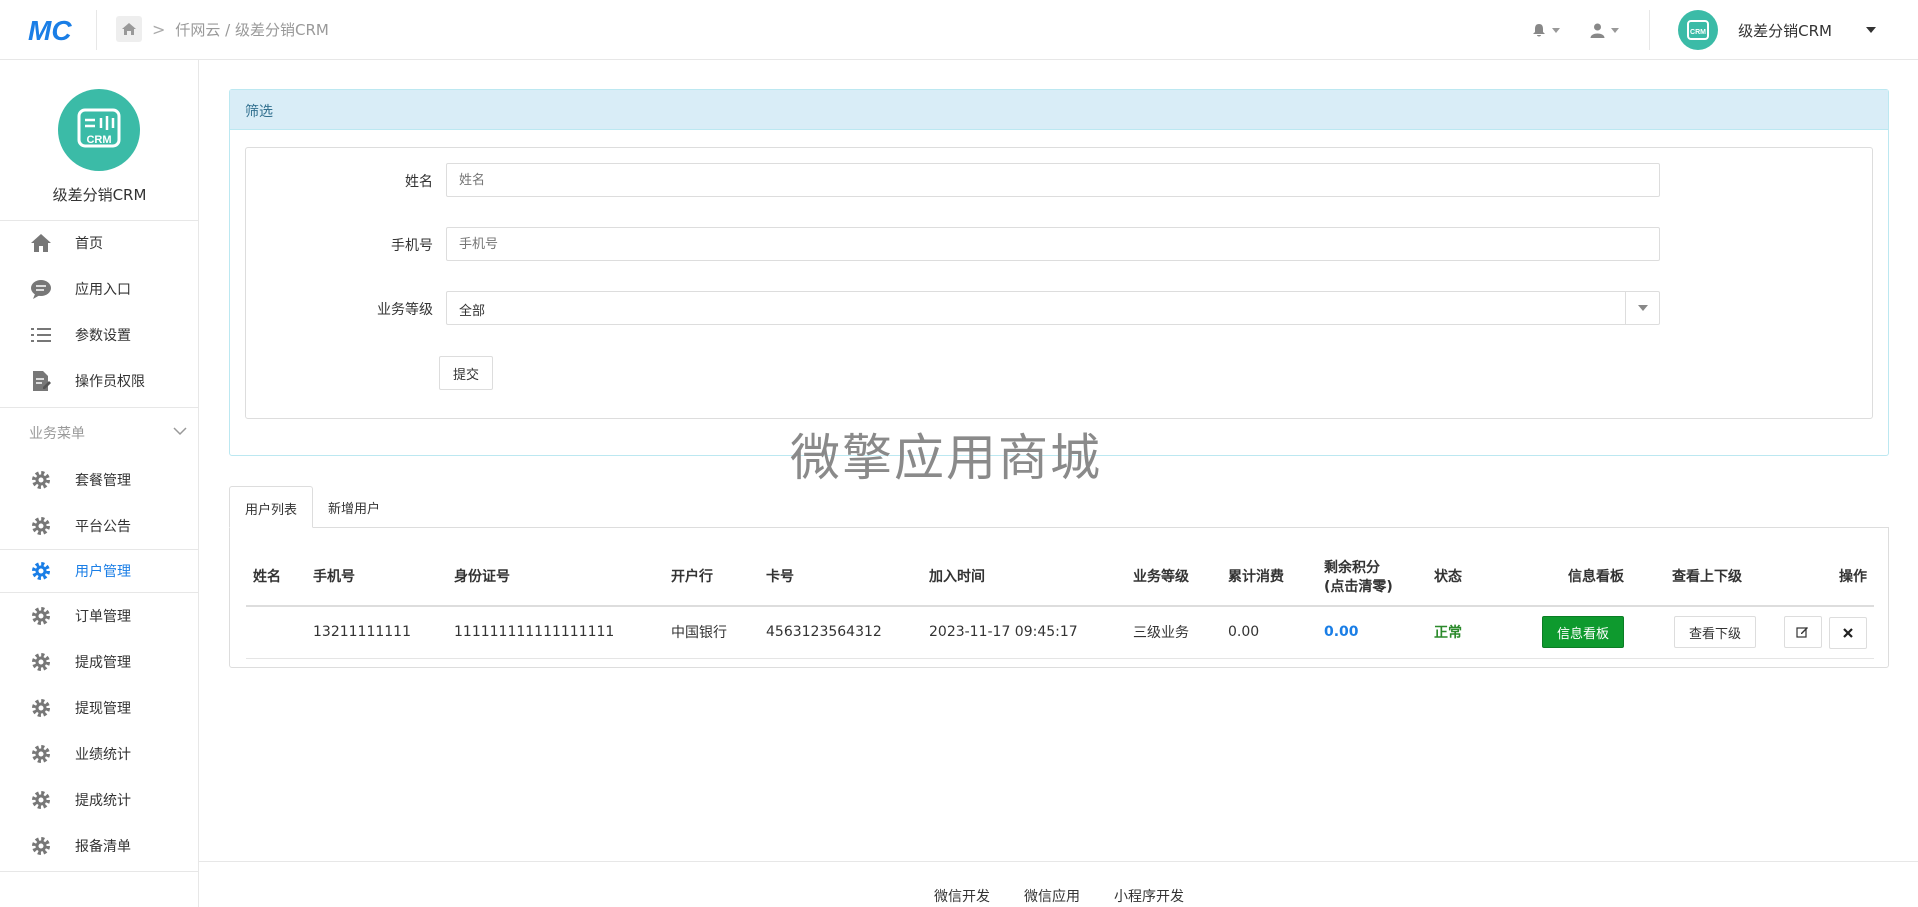  Describe the element at coordinates (1546, 30) in the screenshot. I see `notifications-dropdown` at that location.